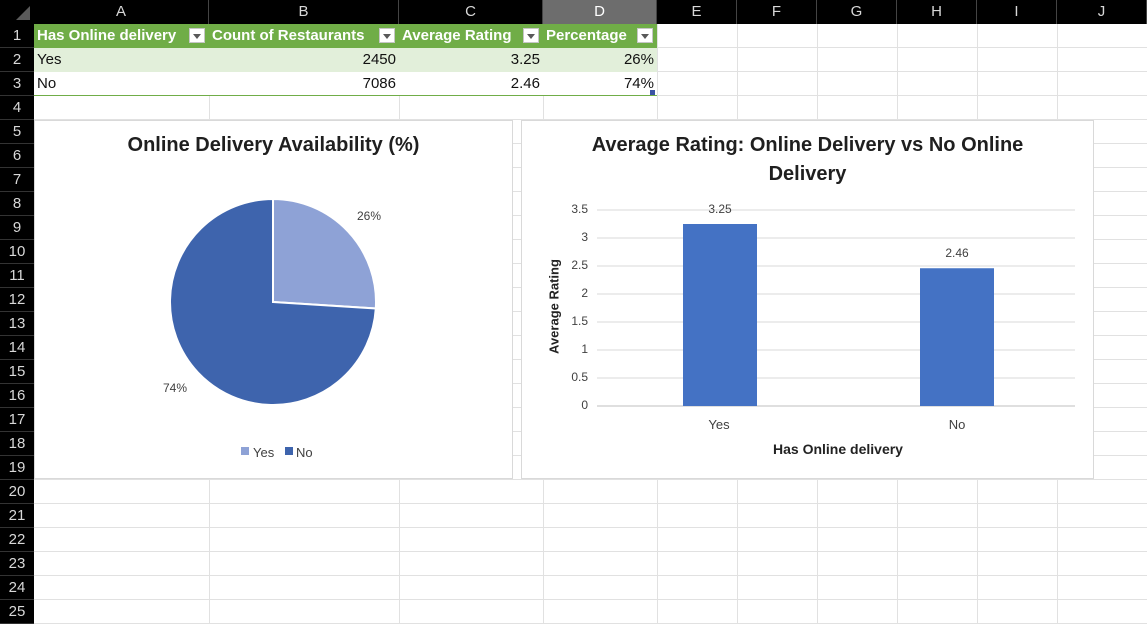 The width and height of the screenshot is (1147, 624). I want to click on row-header: 12, so click(17, 300).